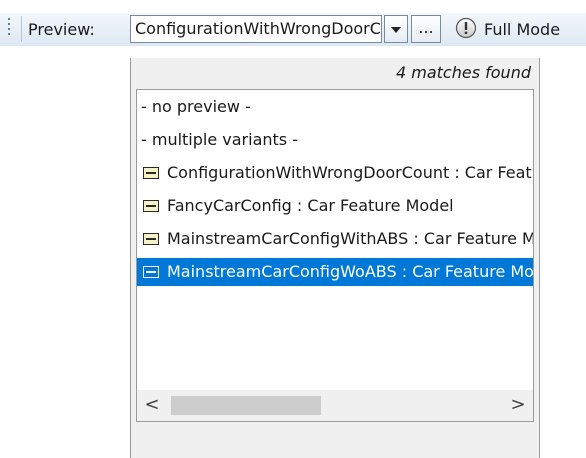 This screenshot has width=586, height=458. Describe the element at coordinates (463, 72) in the screenshot. I see `matches-count-label: 4 matches found` at that location.